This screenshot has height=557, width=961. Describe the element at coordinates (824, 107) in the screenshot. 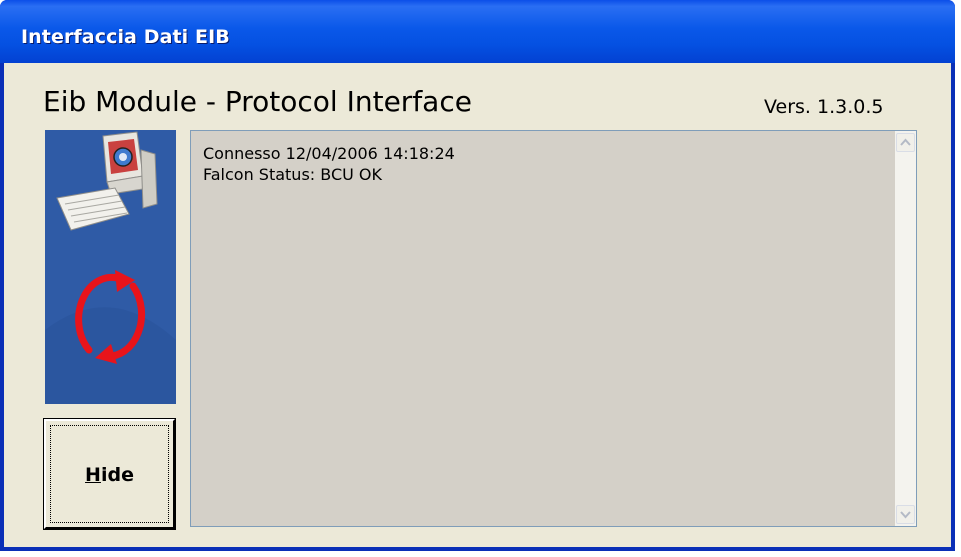

I see `version-label: Vers. 1.3.0.5` at that location.